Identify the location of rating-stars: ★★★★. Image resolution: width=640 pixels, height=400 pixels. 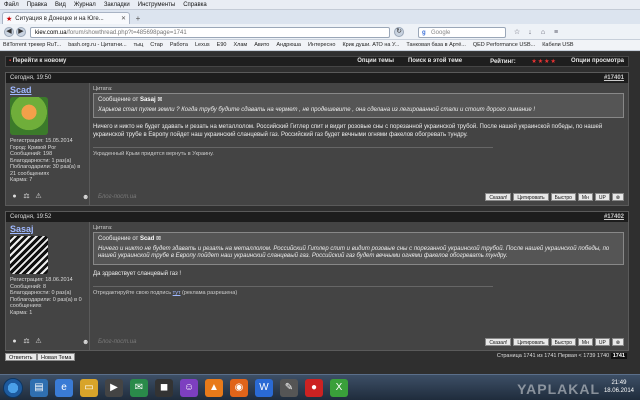
(544, 62).